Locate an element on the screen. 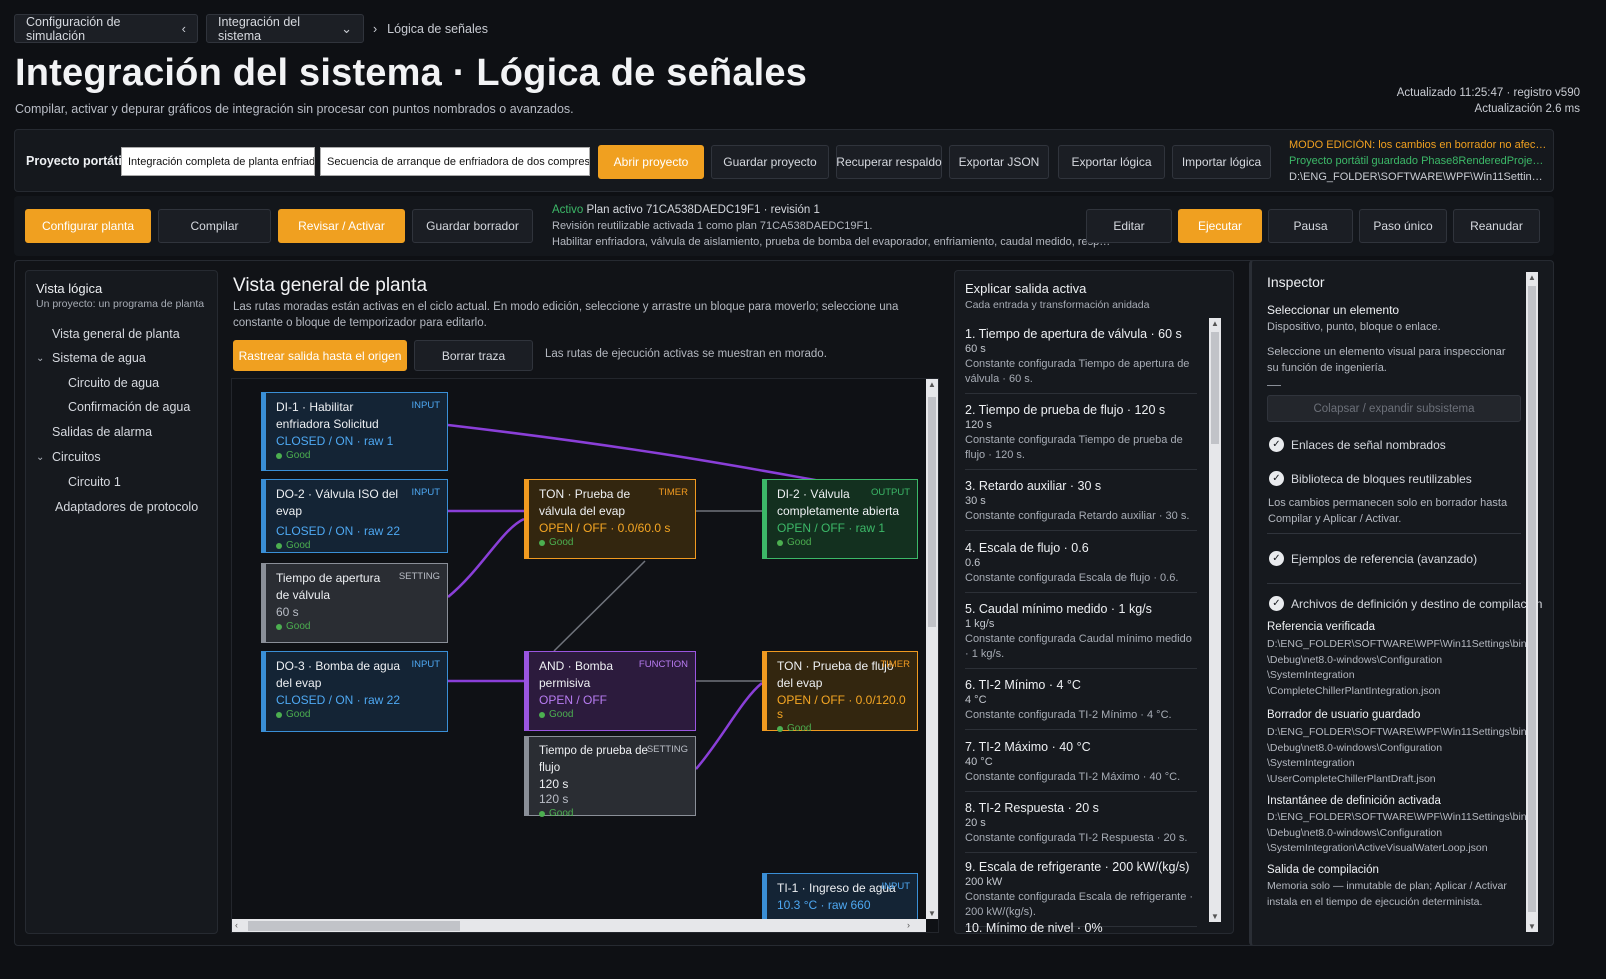 The image size is (1606, 979). tree-item-circuits: ⌄ Circuitos is located at coordinates (68, 457).